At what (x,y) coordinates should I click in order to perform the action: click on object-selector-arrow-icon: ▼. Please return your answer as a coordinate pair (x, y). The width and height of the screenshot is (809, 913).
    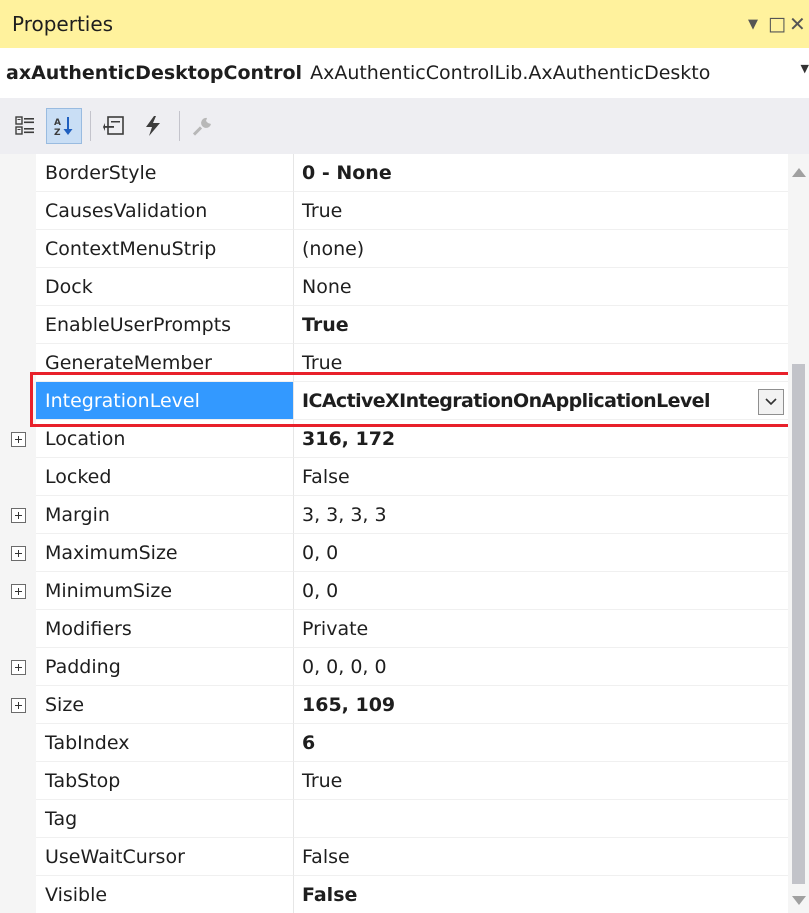
    Looking at the image, I should click on (805, 68).